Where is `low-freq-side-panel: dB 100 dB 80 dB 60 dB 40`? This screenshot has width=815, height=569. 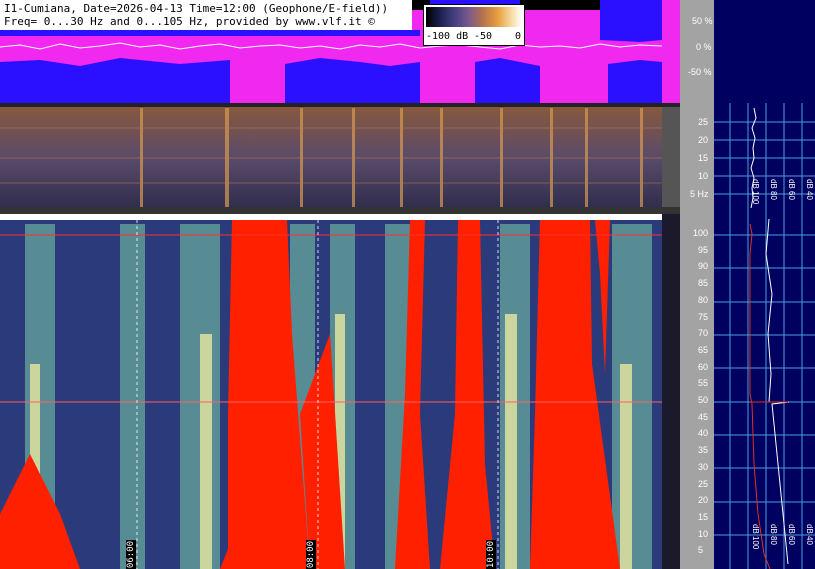 low-freq-side-panel: dB 100 dB 80 dB 60 dB 40 is located at coordinates (764, 158).